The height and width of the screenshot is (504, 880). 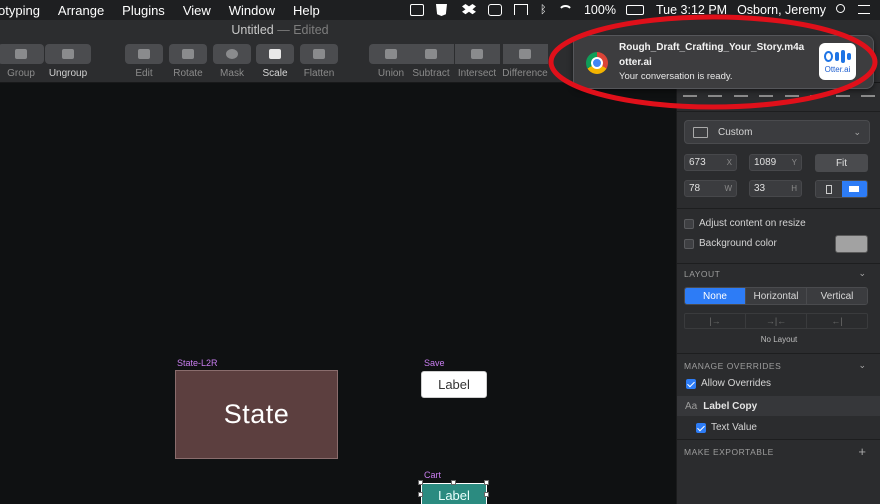 I want to click on artboard-cart-selected: Label, so click(x=454, y=493).